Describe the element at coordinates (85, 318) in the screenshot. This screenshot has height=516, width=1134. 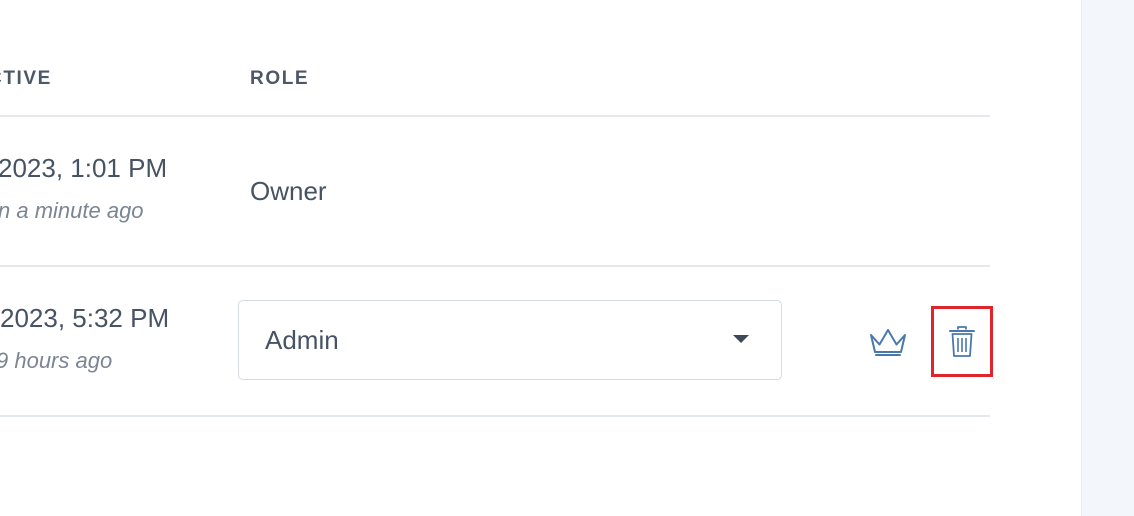
I see `last-active-date: 2023, 5:32 PM` at that location.